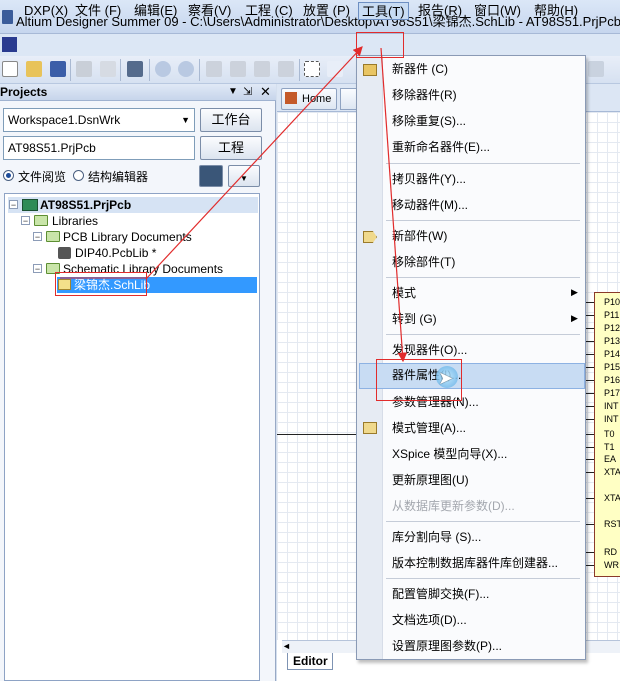 The width and height of the screenshot is (620, 681). Describe the element at coordinates (394, 205) in the screenshot. I see `arrow-to-properties` at that location.